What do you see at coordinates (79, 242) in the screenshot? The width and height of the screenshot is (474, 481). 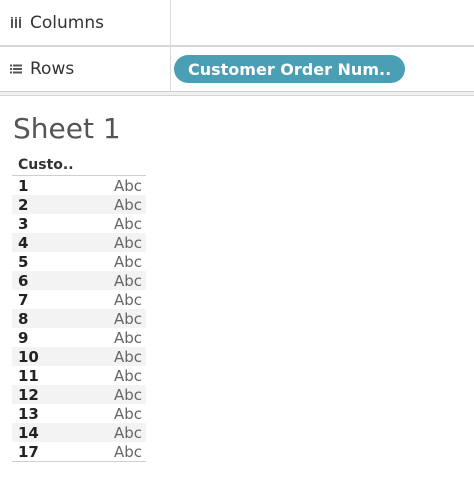 I see `table-row: 4 Abc` at bounding box center [79, 242].